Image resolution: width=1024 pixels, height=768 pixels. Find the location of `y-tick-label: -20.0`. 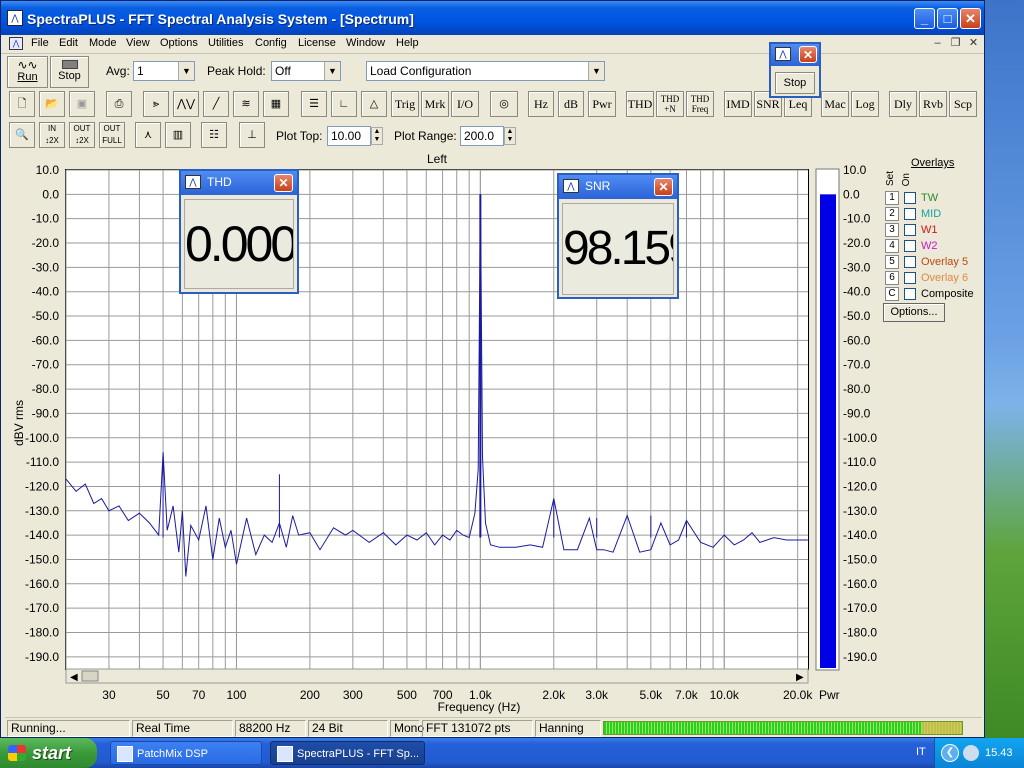

y-tick-label: -20.0 is located at coordinates (46, 243).